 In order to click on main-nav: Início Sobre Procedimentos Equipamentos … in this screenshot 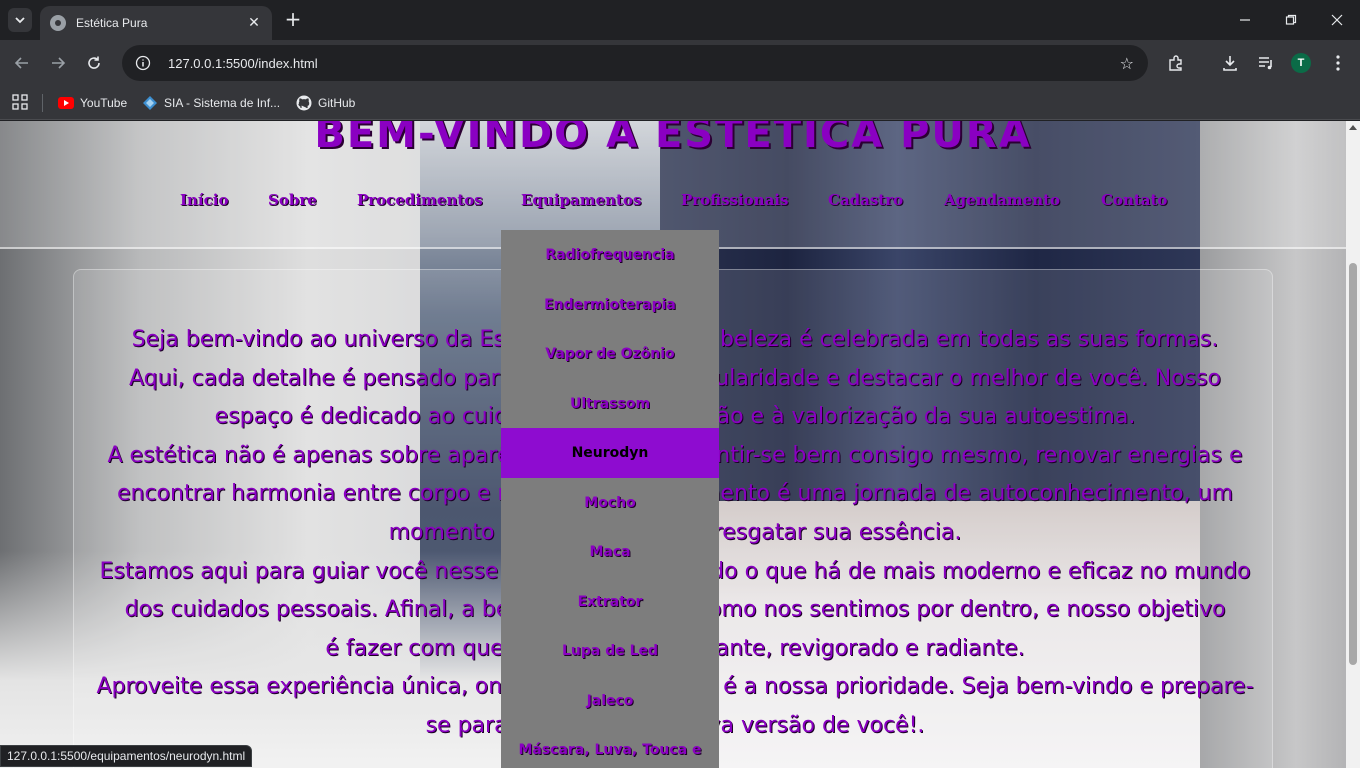, I will do `click(673, 203)`.